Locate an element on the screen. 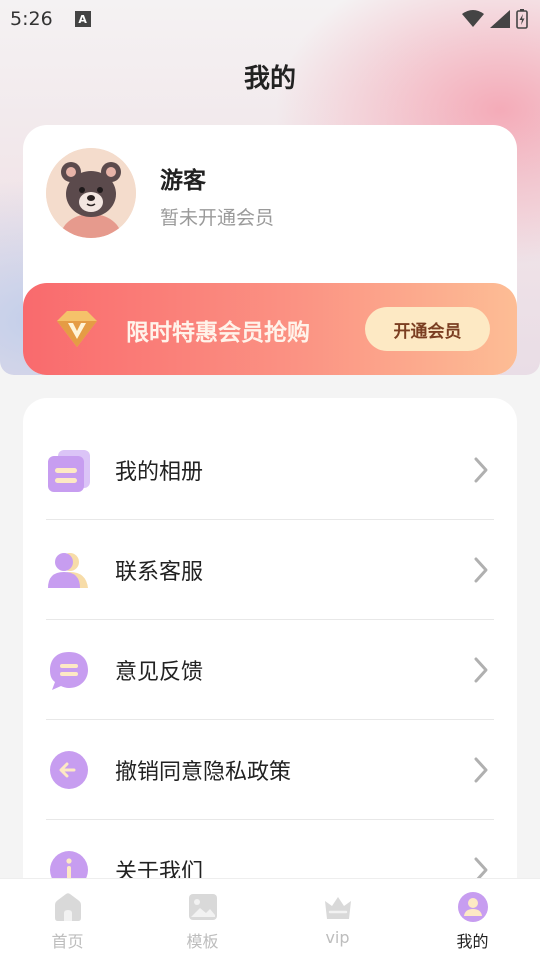 The height and width of the screenshot is (960, 540). revoke-privacy-icon is located at coordinates (69, 770).